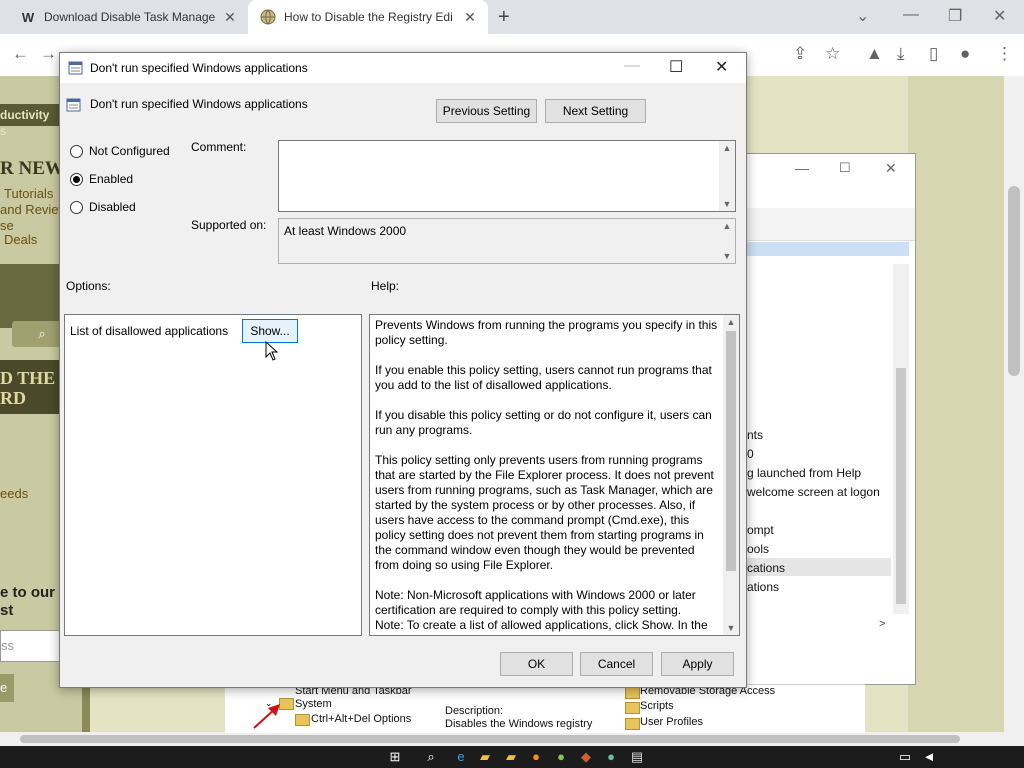 This screenshot has width=1024, height=768. What do you see at coordinates (882, 624) in the screenshot?
I see `scroll-right-icon: >` at bounding box center [882, 624].